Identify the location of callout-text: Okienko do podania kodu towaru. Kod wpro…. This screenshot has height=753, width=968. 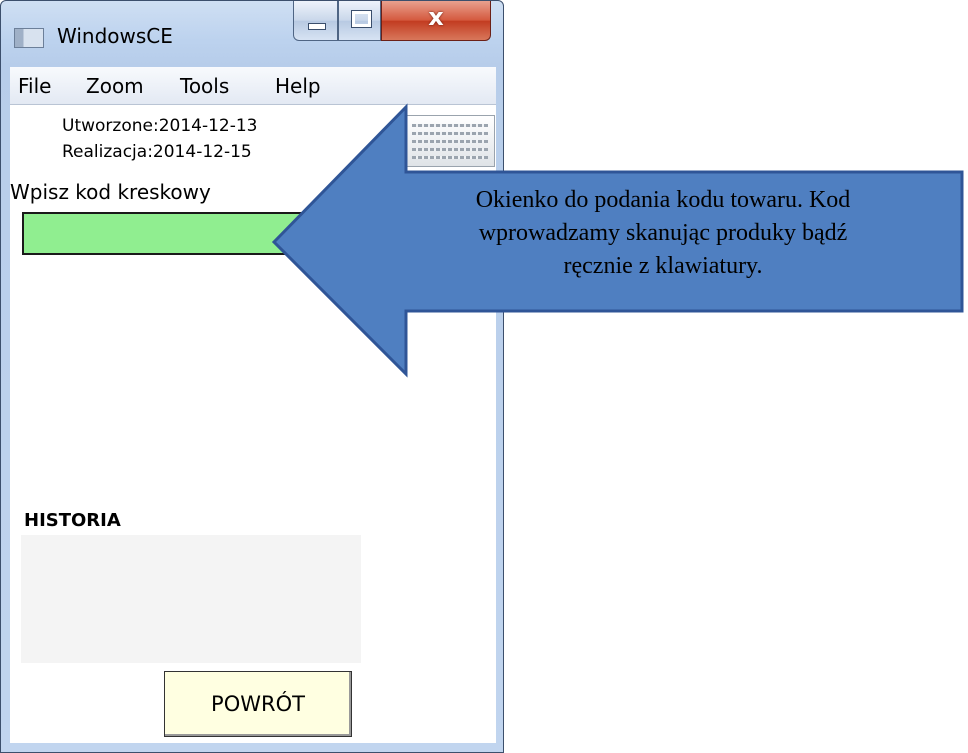
(663, 233).